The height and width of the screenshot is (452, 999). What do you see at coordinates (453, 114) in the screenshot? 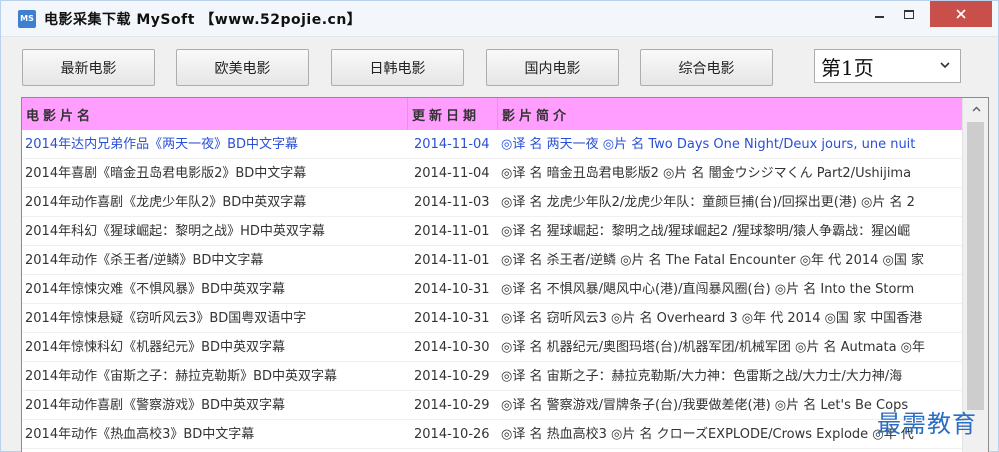
I see `column-header-date: 更新日期` at bounding box center [453, 114].